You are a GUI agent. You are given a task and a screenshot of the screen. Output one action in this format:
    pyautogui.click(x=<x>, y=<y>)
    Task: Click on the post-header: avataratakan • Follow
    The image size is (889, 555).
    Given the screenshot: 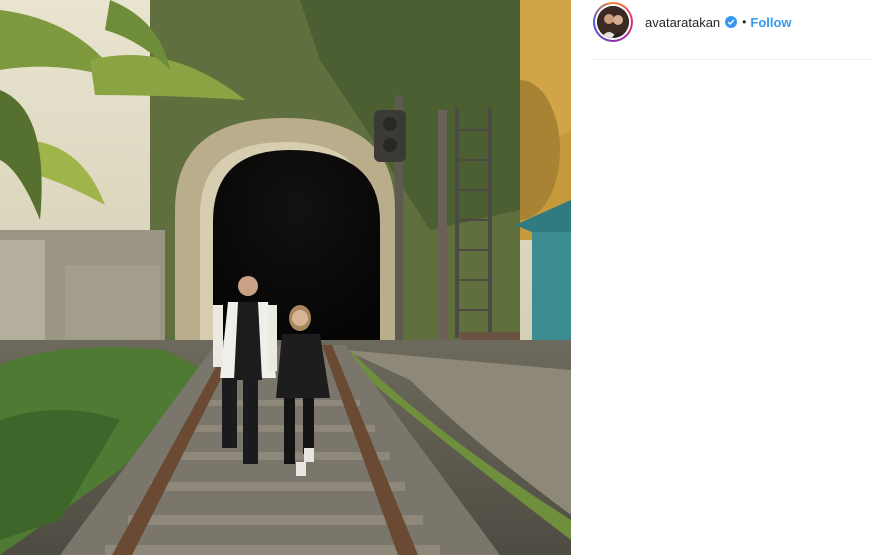 What is the action you would take?
    pyautogui.click(x=733, y=22)
    